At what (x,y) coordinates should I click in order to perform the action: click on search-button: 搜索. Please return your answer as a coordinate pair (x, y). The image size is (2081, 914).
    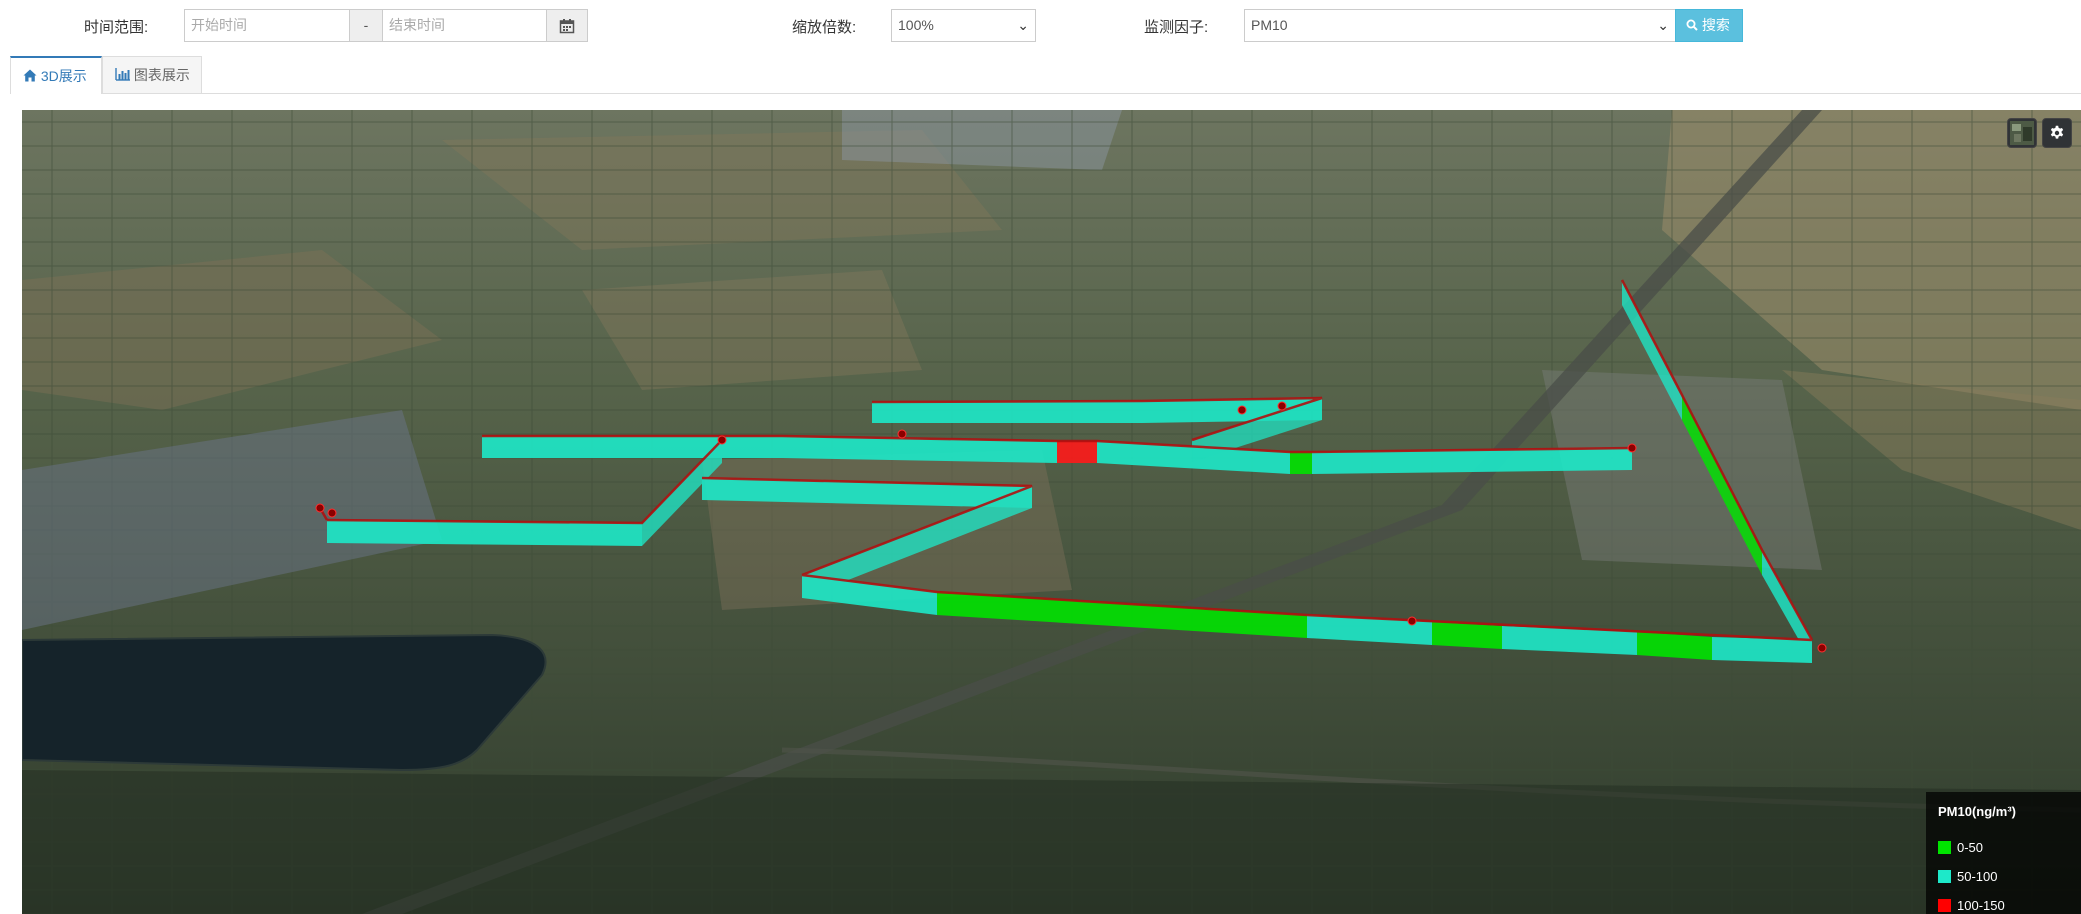
    Looking at the image, I should click on (1709, 25).